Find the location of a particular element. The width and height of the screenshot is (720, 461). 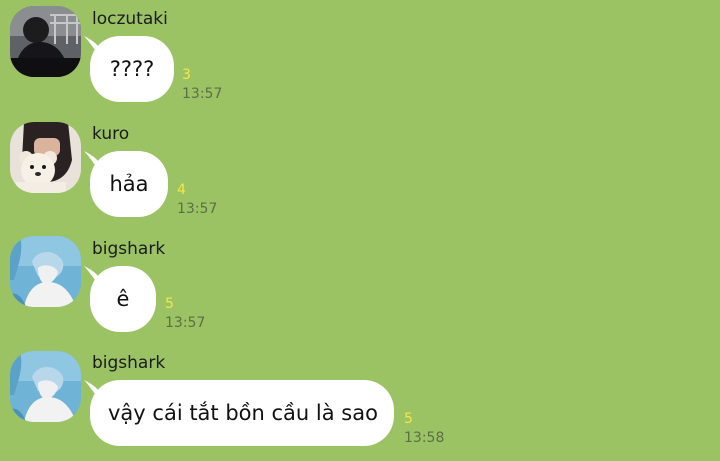

message-bubble: ???? is located at coordinates (132, 69).